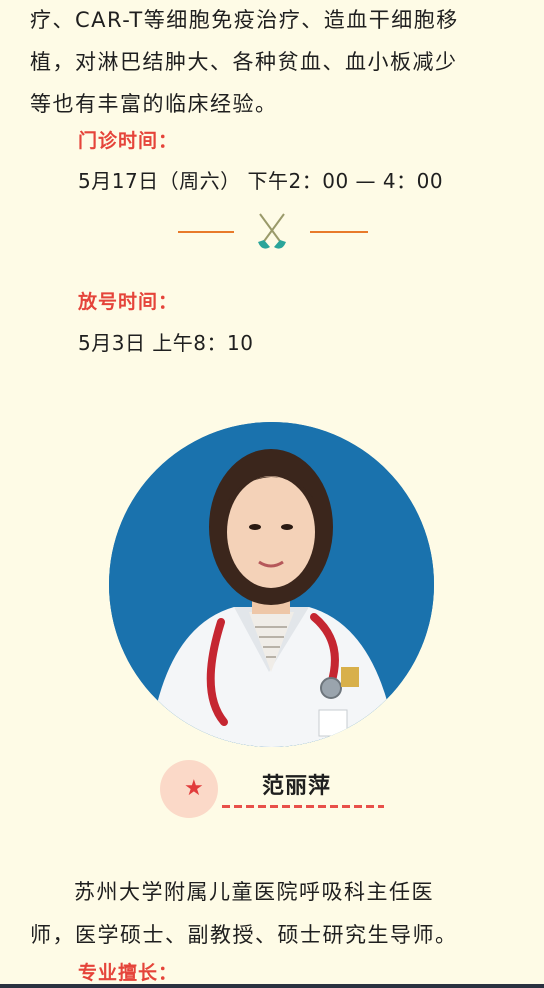 This screenshot has height=988, width=544. Describe the element at coordinates (261, 181) in the screenshot. I see `clinic-time: 5月17日（周六） 下午2：00 — 4：00` at that location.